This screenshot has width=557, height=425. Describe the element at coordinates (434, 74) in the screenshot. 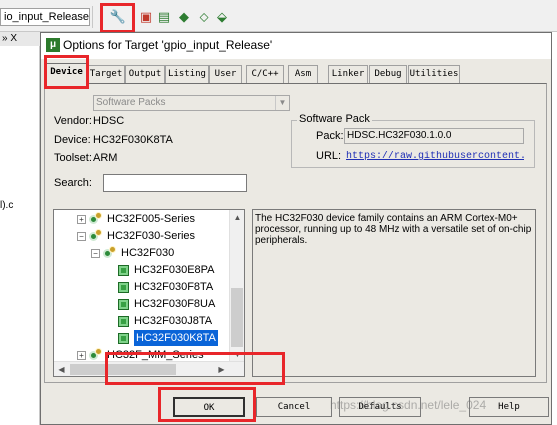

I see `tab-utilities: Utilities` at that location.